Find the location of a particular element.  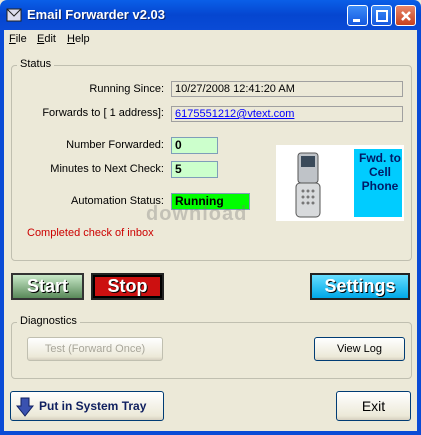

running-since-field: 10/27/2008 12:41:20 AM is located at coordinates (287, 89).